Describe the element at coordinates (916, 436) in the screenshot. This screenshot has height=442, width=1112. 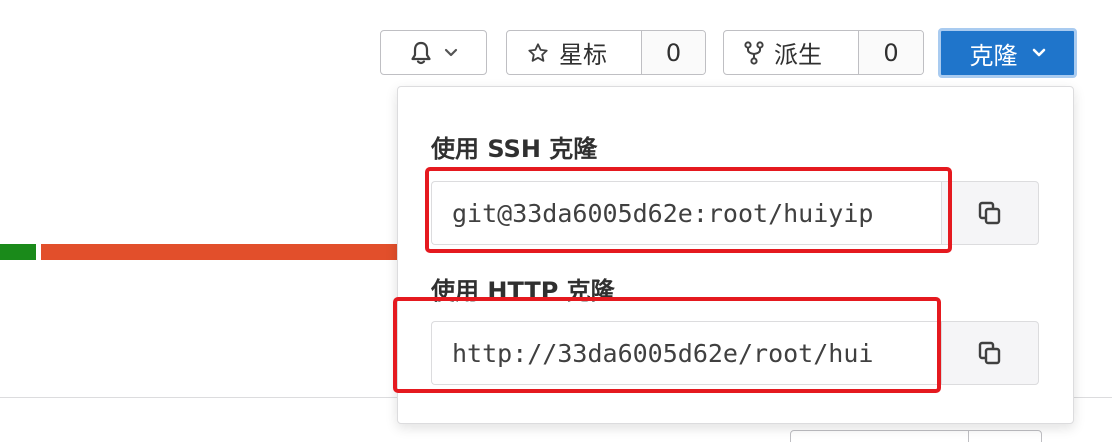
I see `bottom-toolbar-control` at that location.